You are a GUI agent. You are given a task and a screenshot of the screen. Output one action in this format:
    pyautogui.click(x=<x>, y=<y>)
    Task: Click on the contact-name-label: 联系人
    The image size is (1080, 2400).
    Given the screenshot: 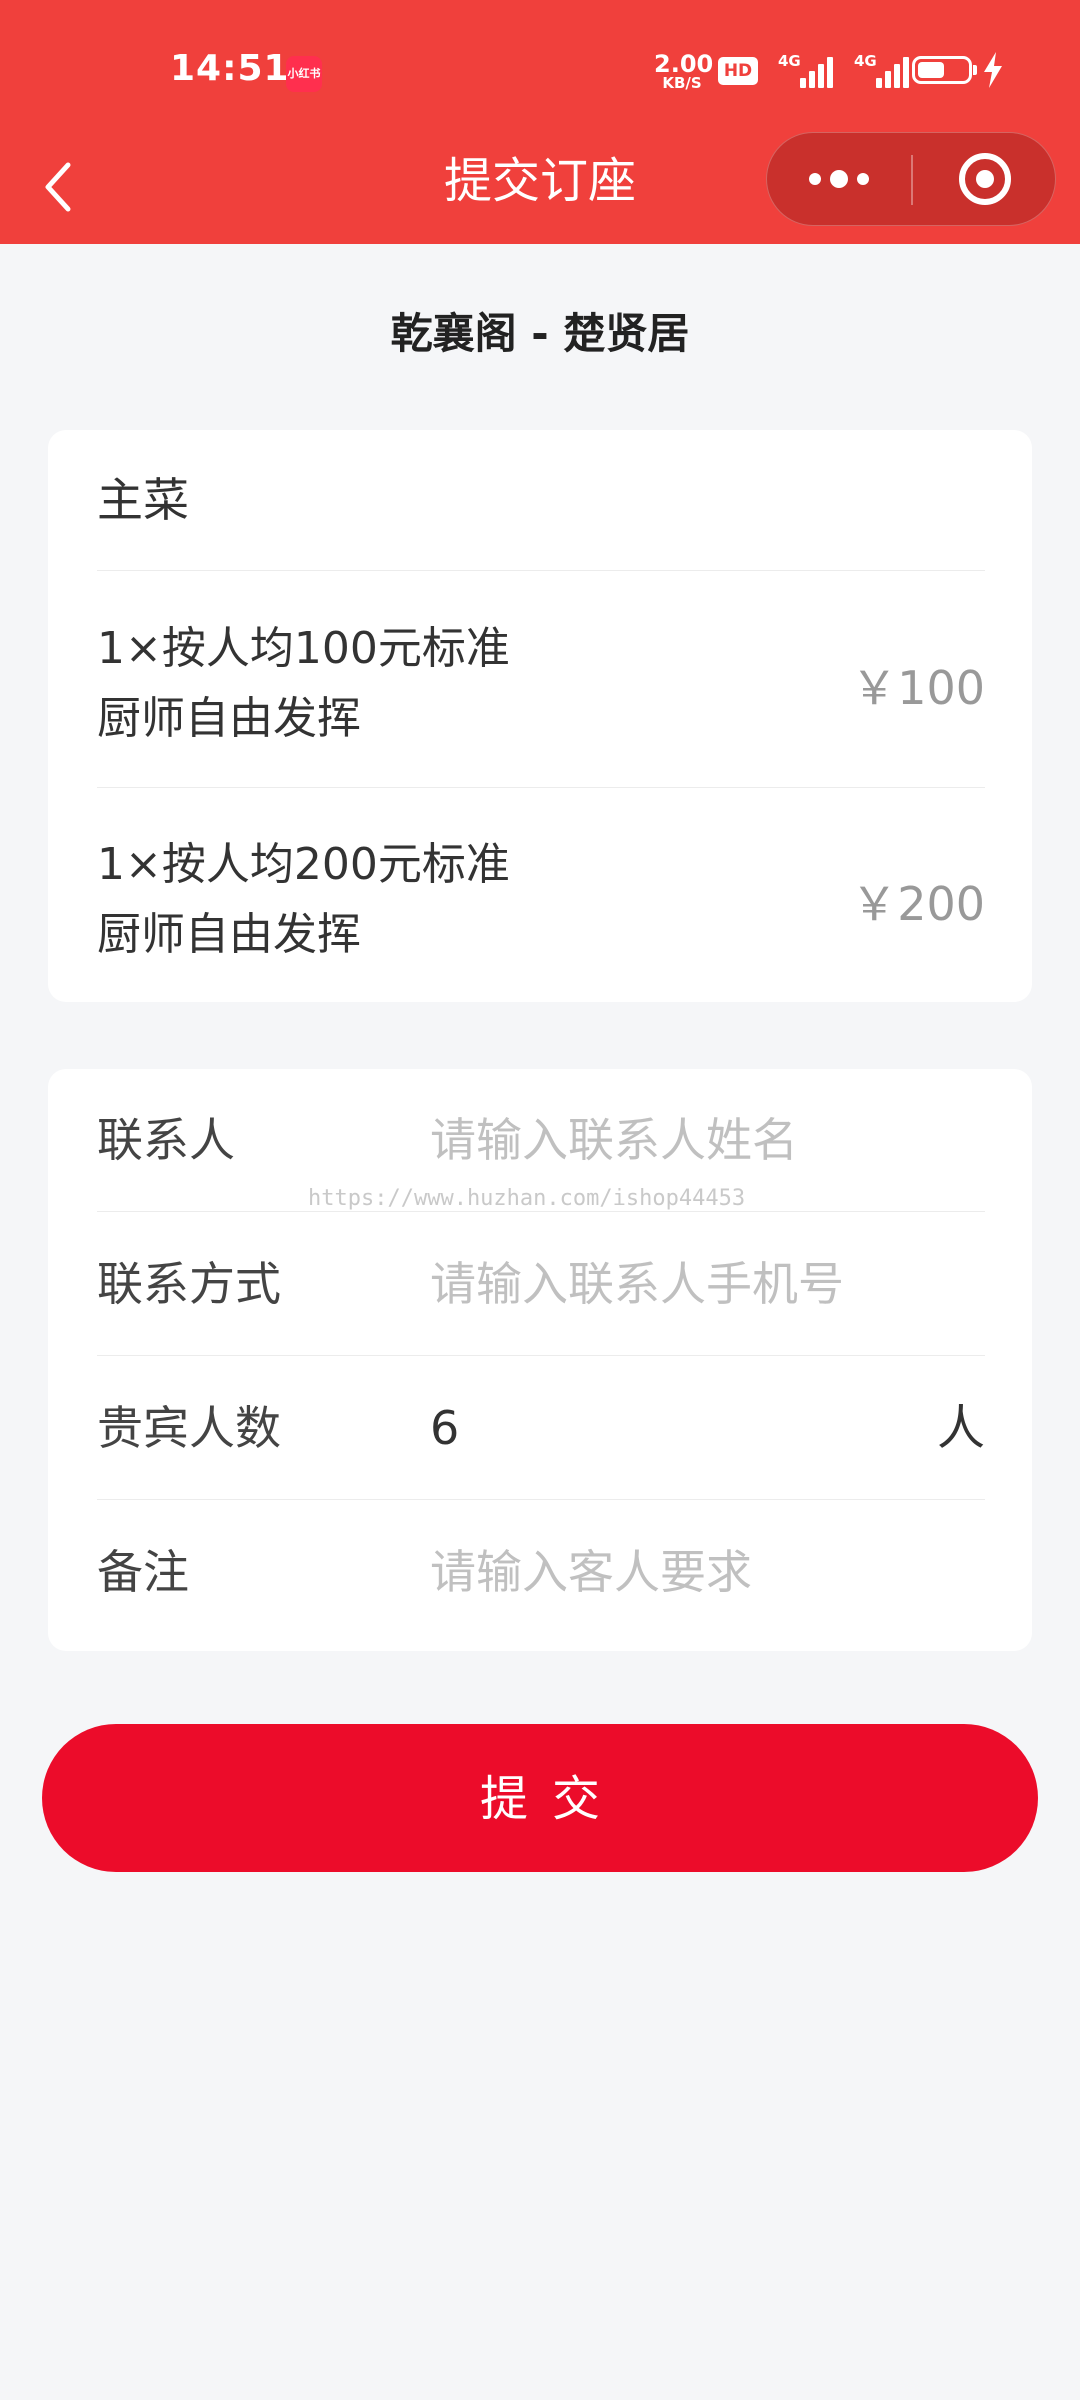 What is the action you would take?
    pyautogui.click(x=166, y=1140)
    